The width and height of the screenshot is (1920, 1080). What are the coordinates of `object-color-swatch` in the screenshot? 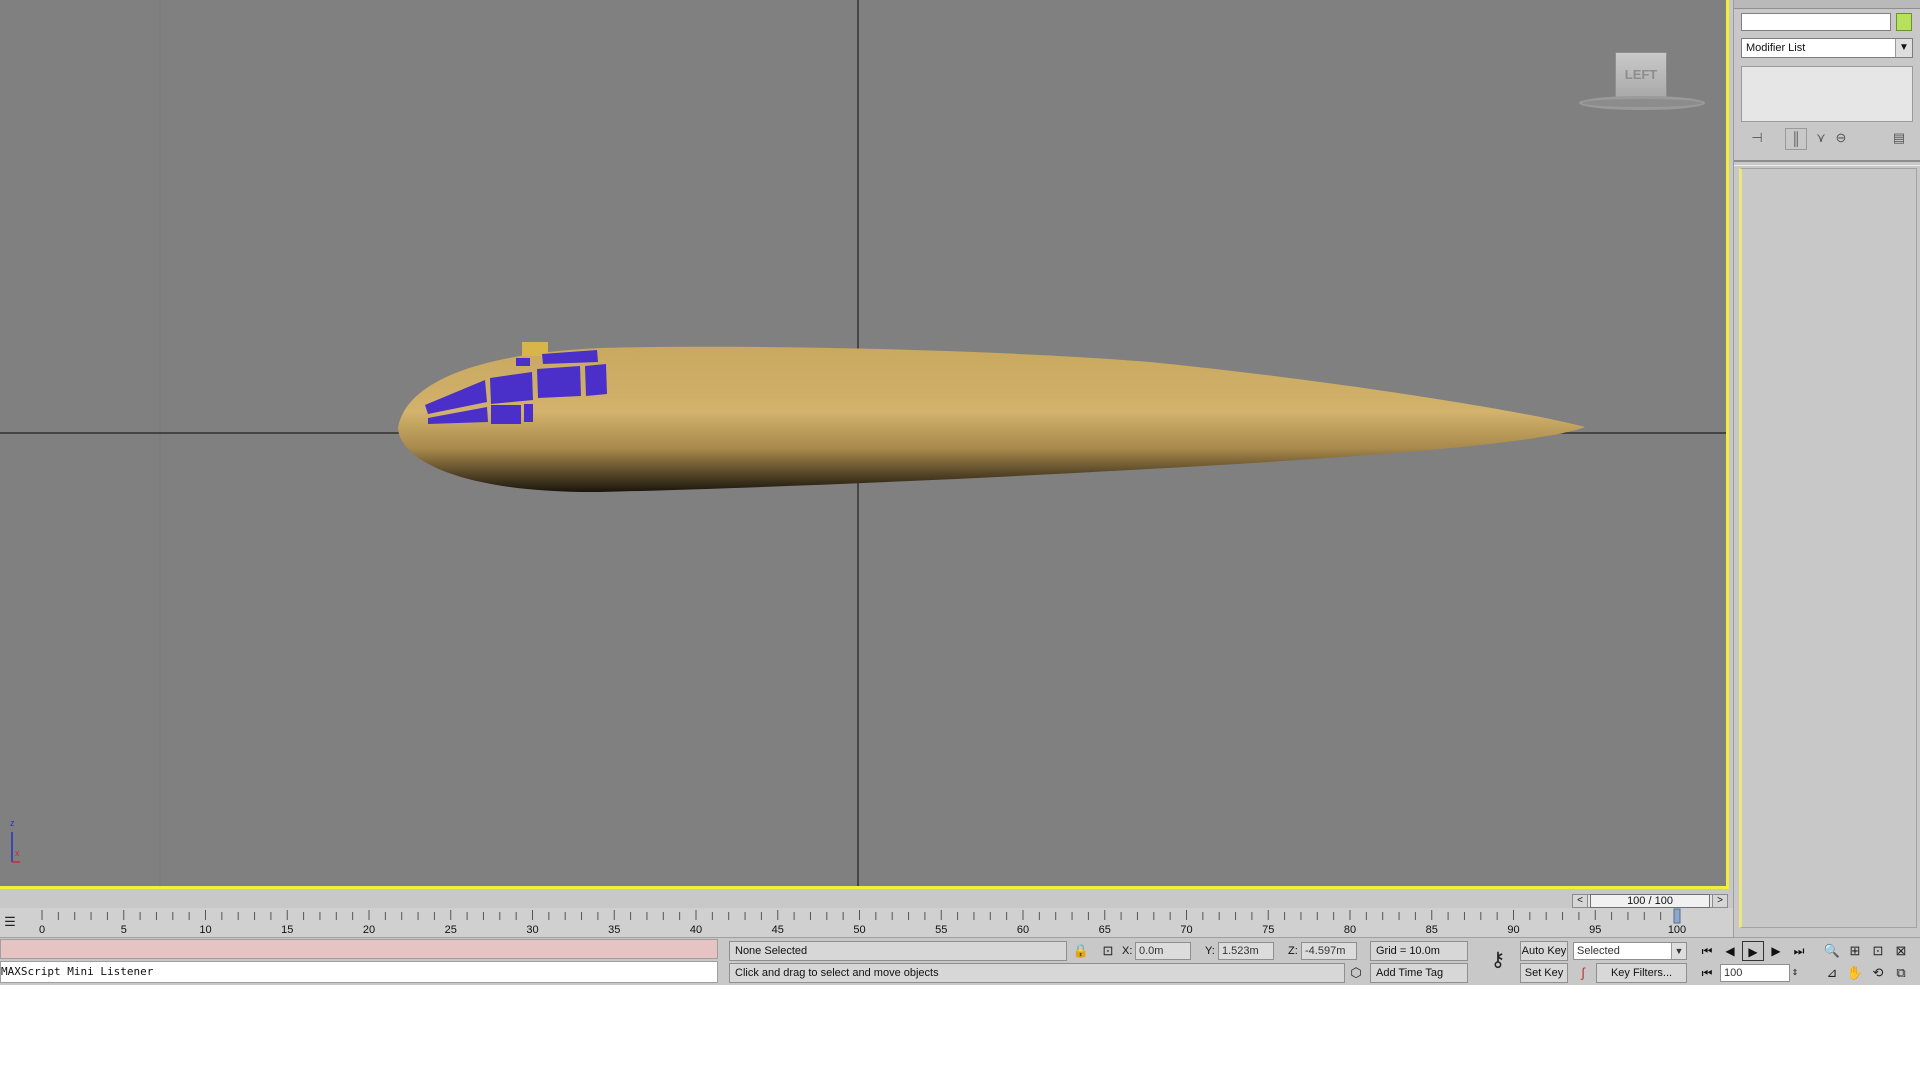 It's located at (1904, 22).